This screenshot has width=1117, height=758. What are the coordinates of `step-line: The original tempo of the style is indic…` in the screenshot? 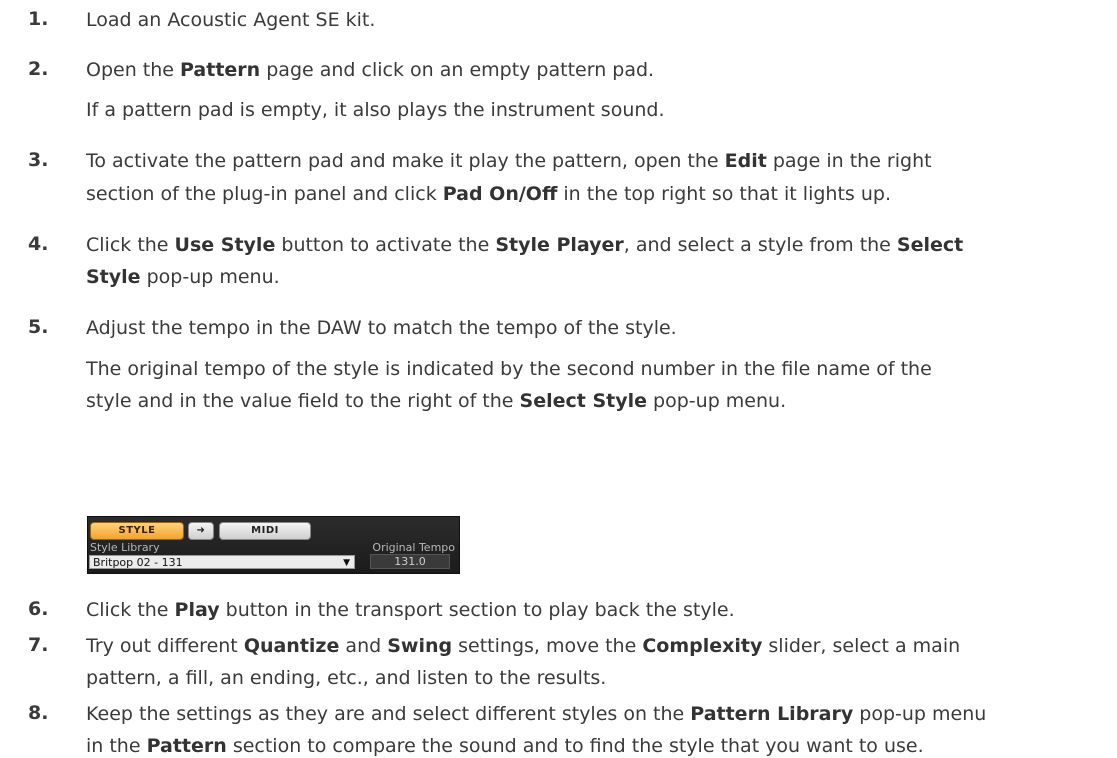 It's located at (509, 369).